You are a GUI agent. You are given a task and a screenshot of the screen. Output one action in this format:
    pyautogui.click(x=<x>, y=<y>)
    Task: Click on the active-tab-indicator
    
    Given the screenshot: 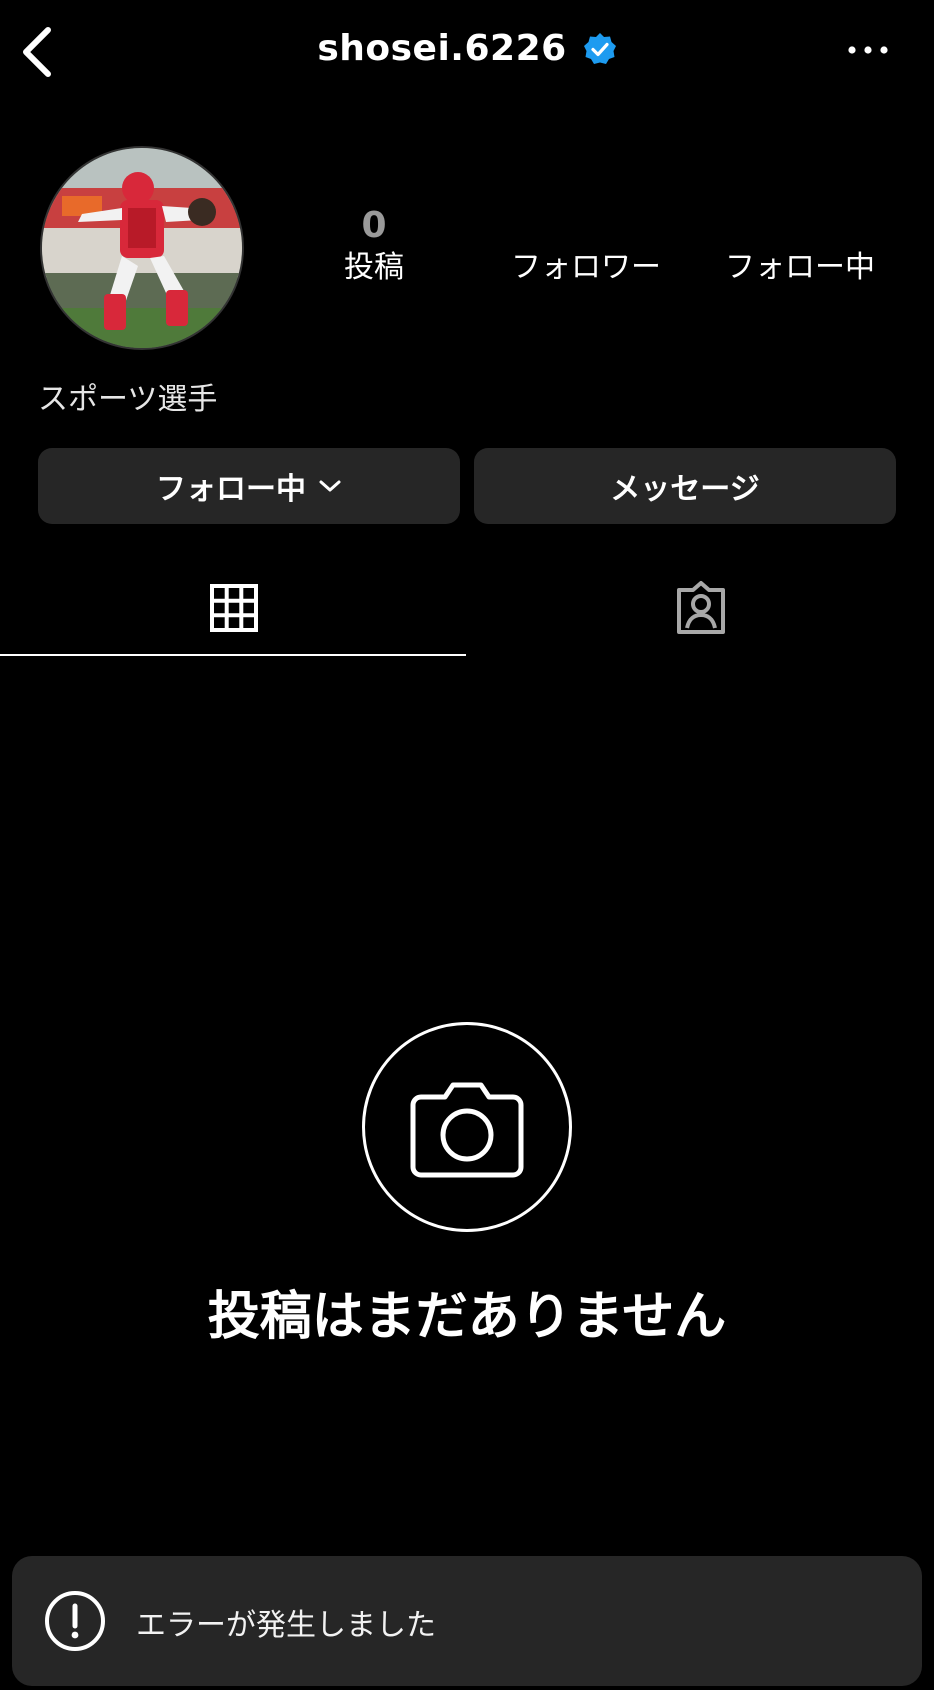 What is the action you would take?
    pyautogui.click(x=233, y=655)
    